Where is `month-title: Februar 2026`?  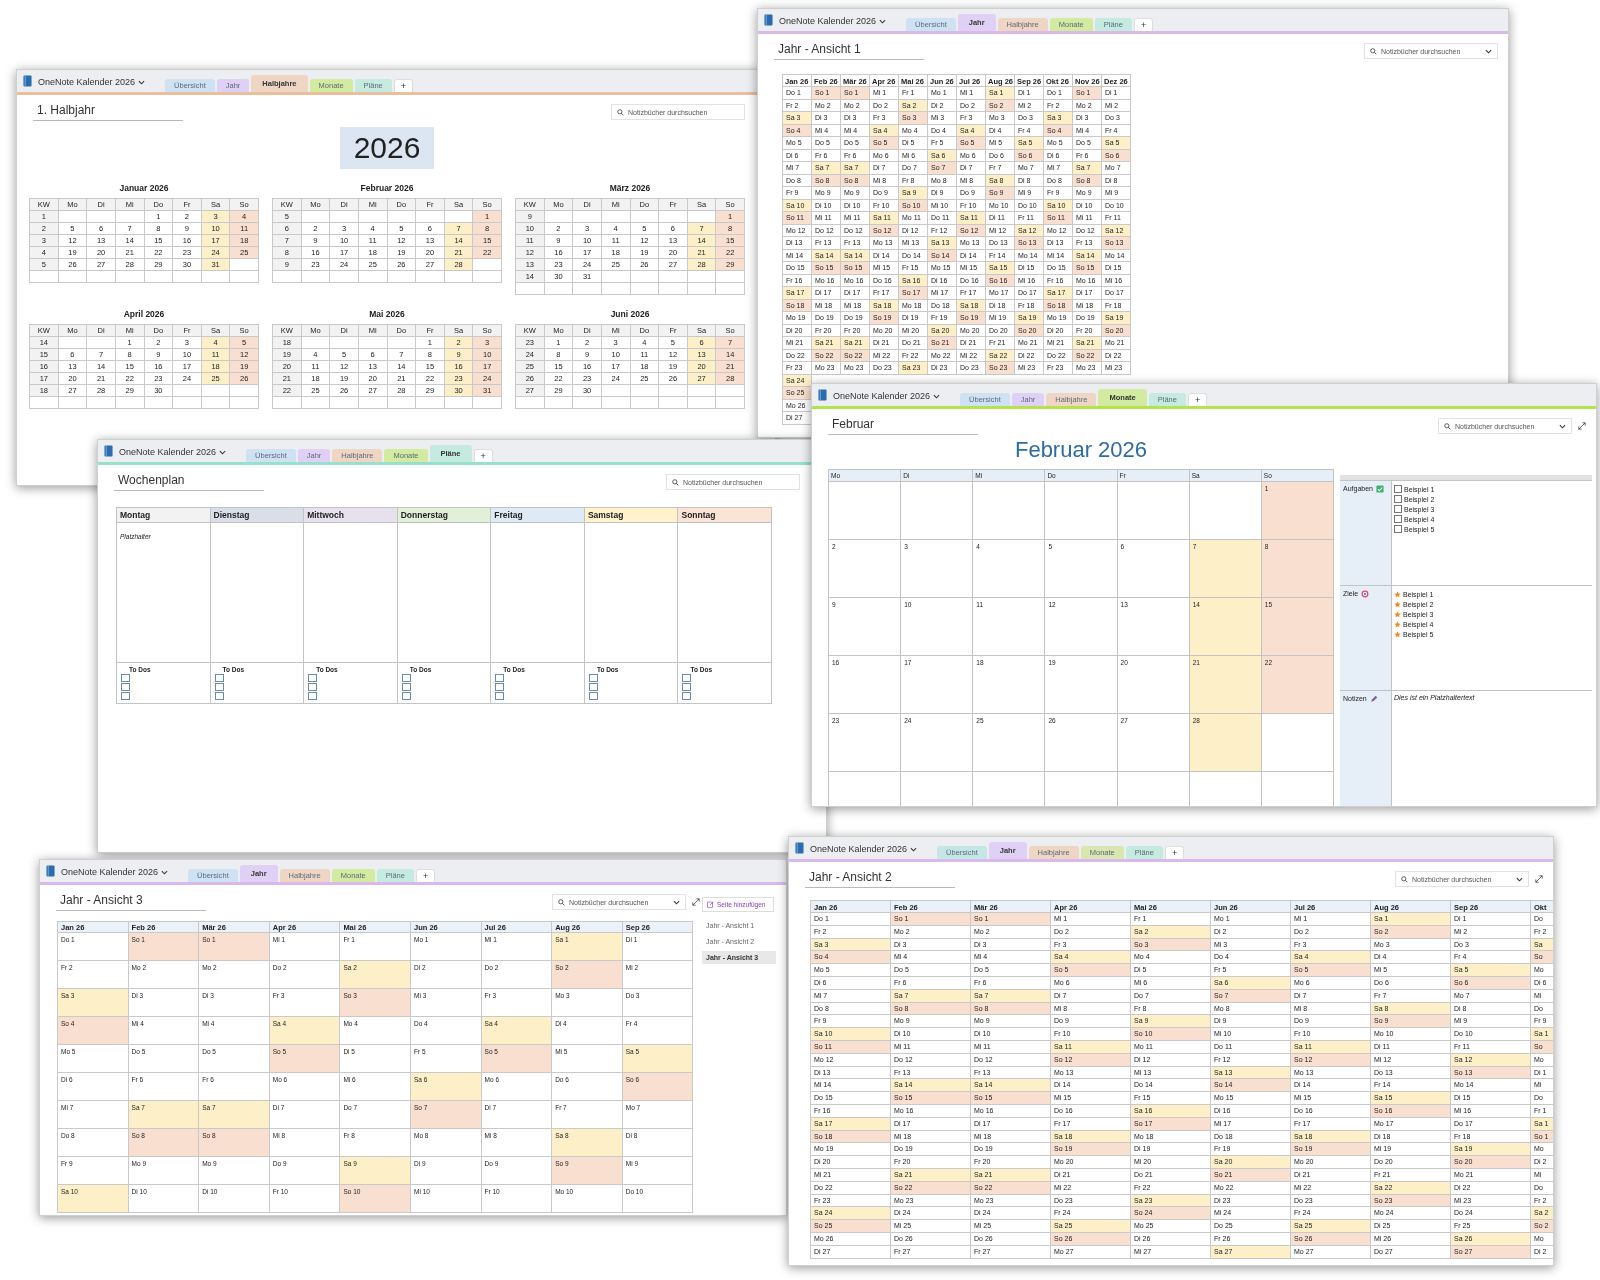 month-title: Februar 2026 is located at coordinates (387, 188).